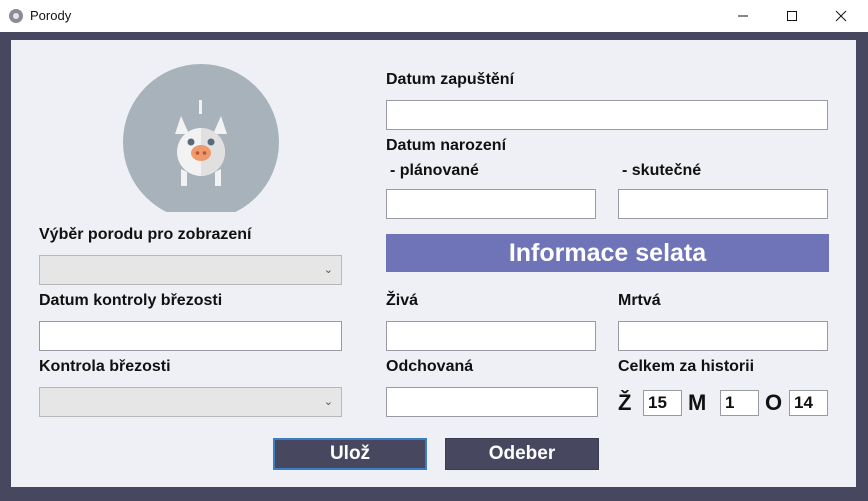  I want to click on alive-field, so click(491, 336).